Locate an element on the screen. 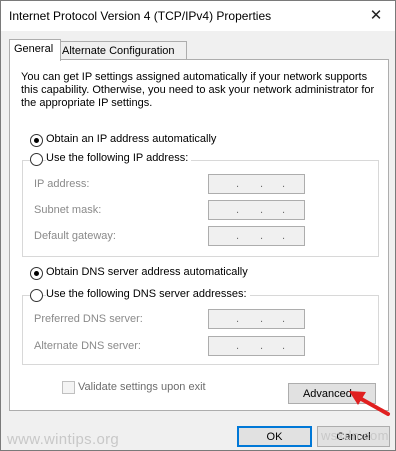 This screenshot has width=396, height=451. close-icon: ✕ is located at coordinates (376, 16).